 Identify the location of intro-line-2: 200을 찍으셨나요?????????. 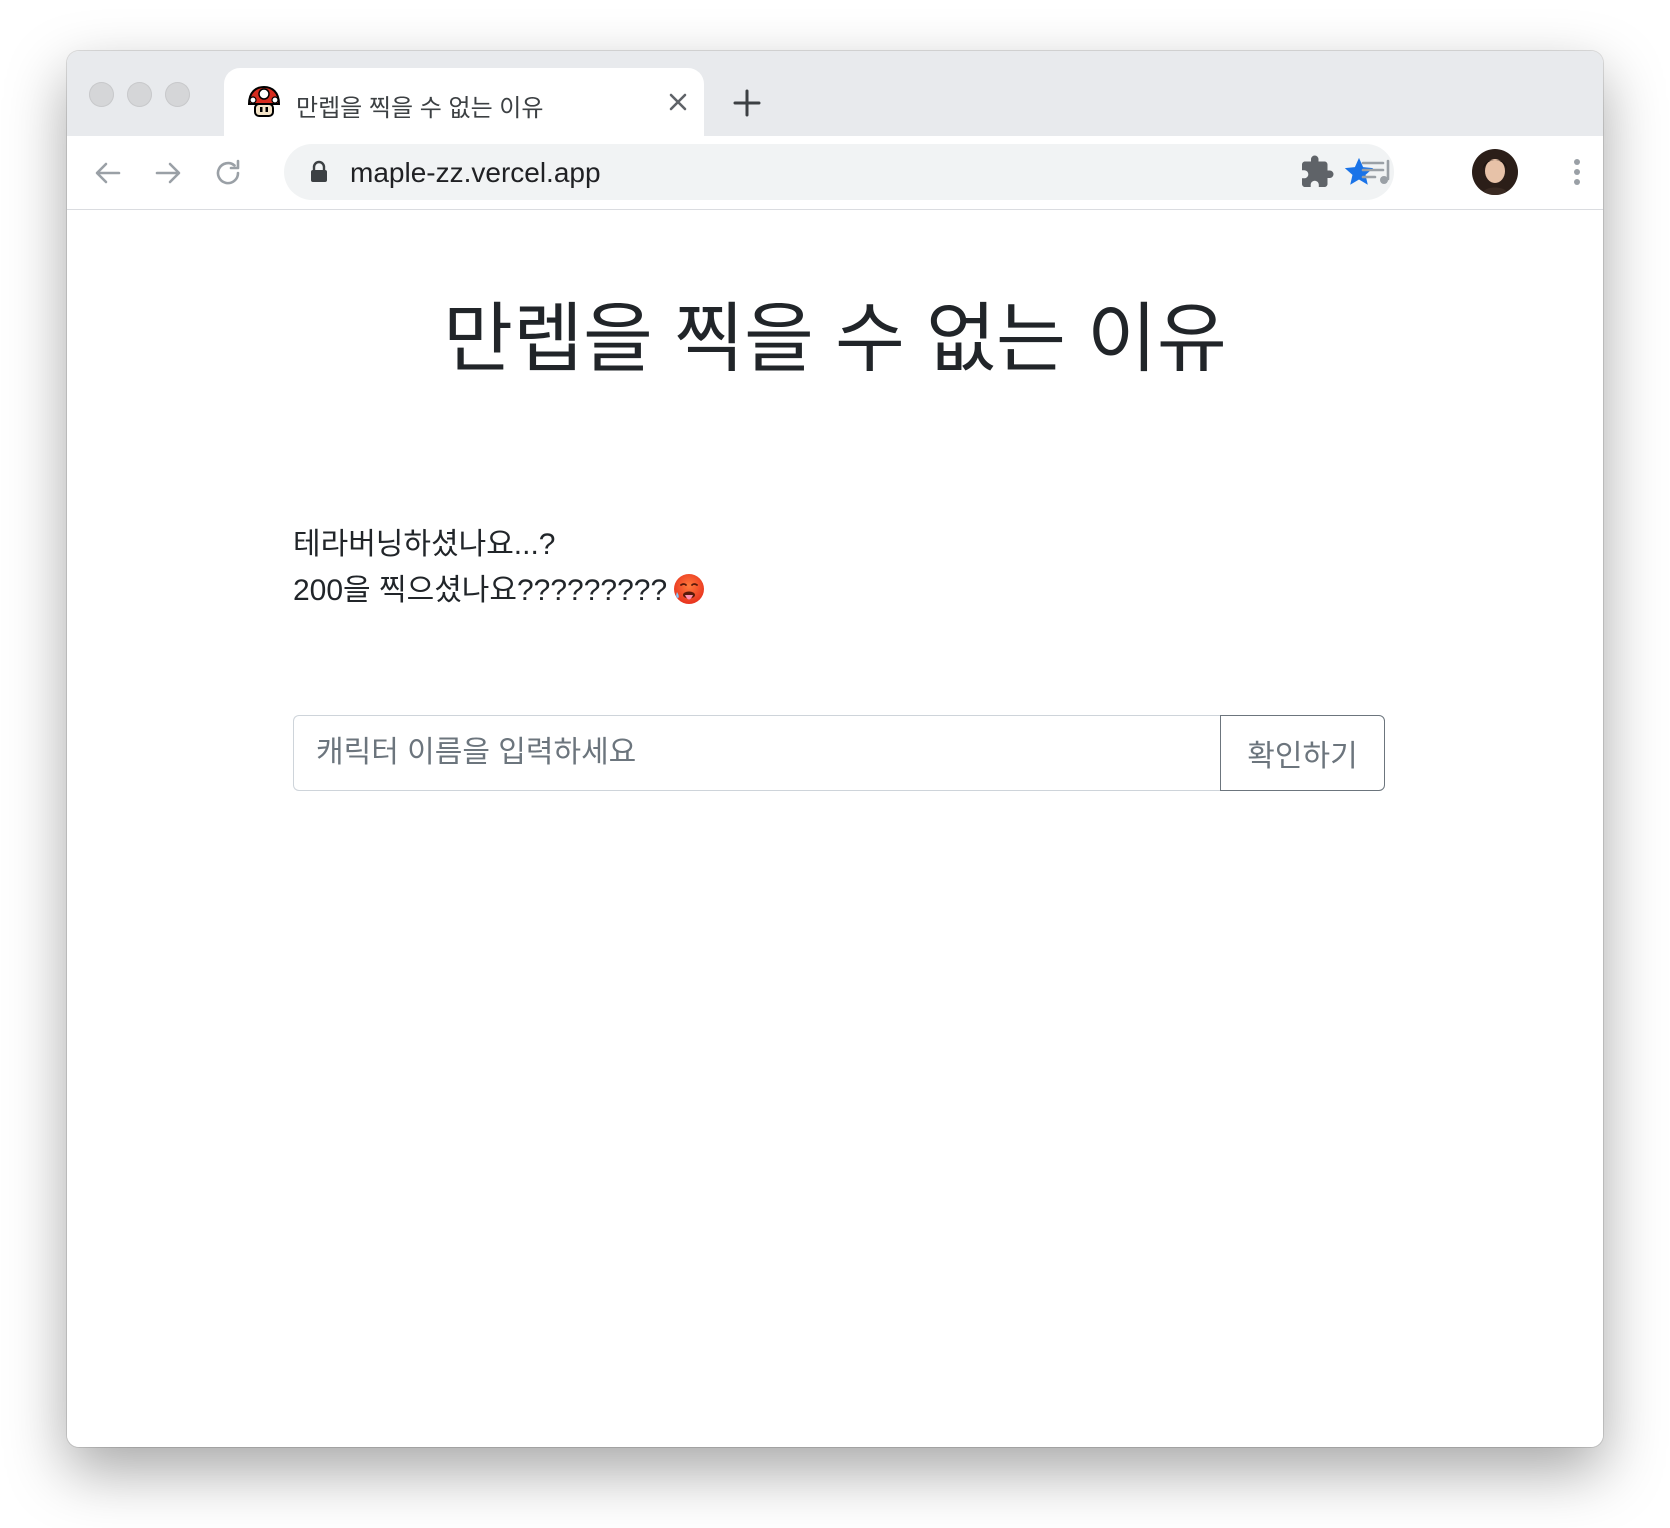
(499, 591).